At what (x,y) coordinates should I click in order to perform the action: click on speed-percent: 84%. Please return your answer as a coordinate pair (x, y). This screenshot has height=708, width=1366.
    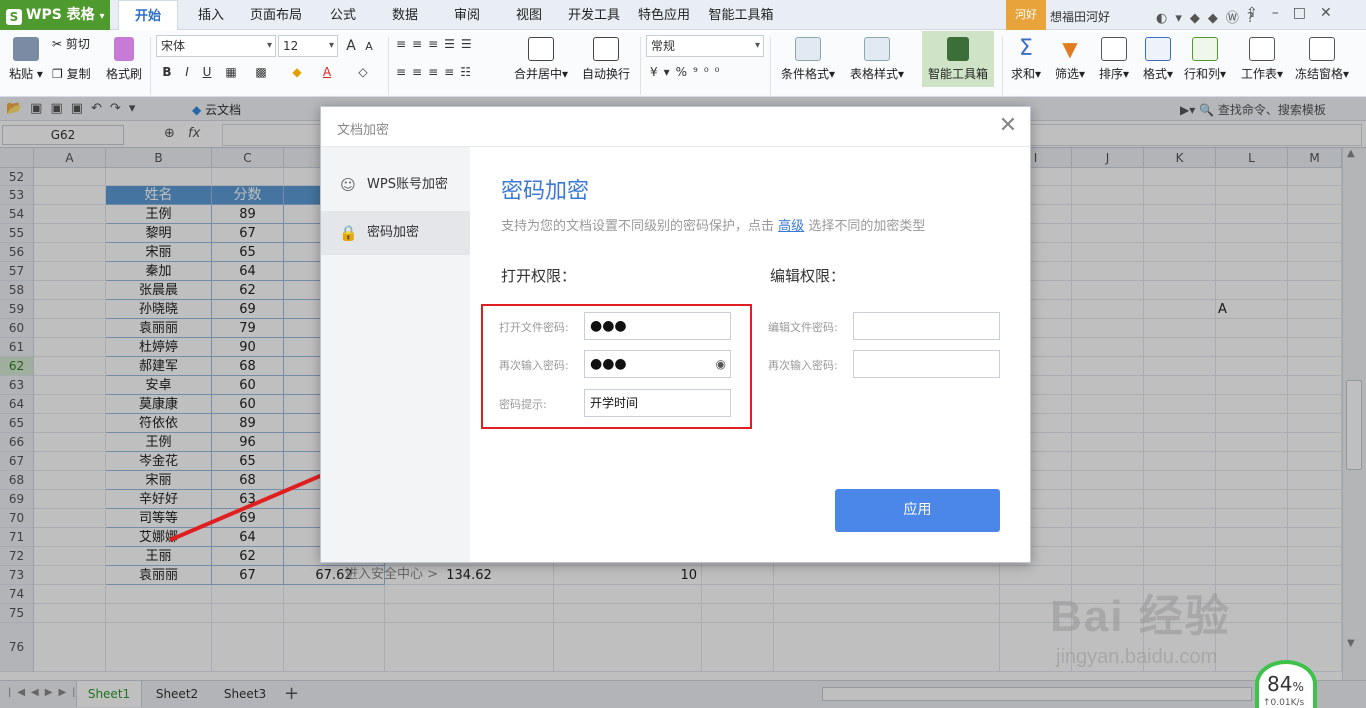
    Looking at the image, I should click on (1285, 684).